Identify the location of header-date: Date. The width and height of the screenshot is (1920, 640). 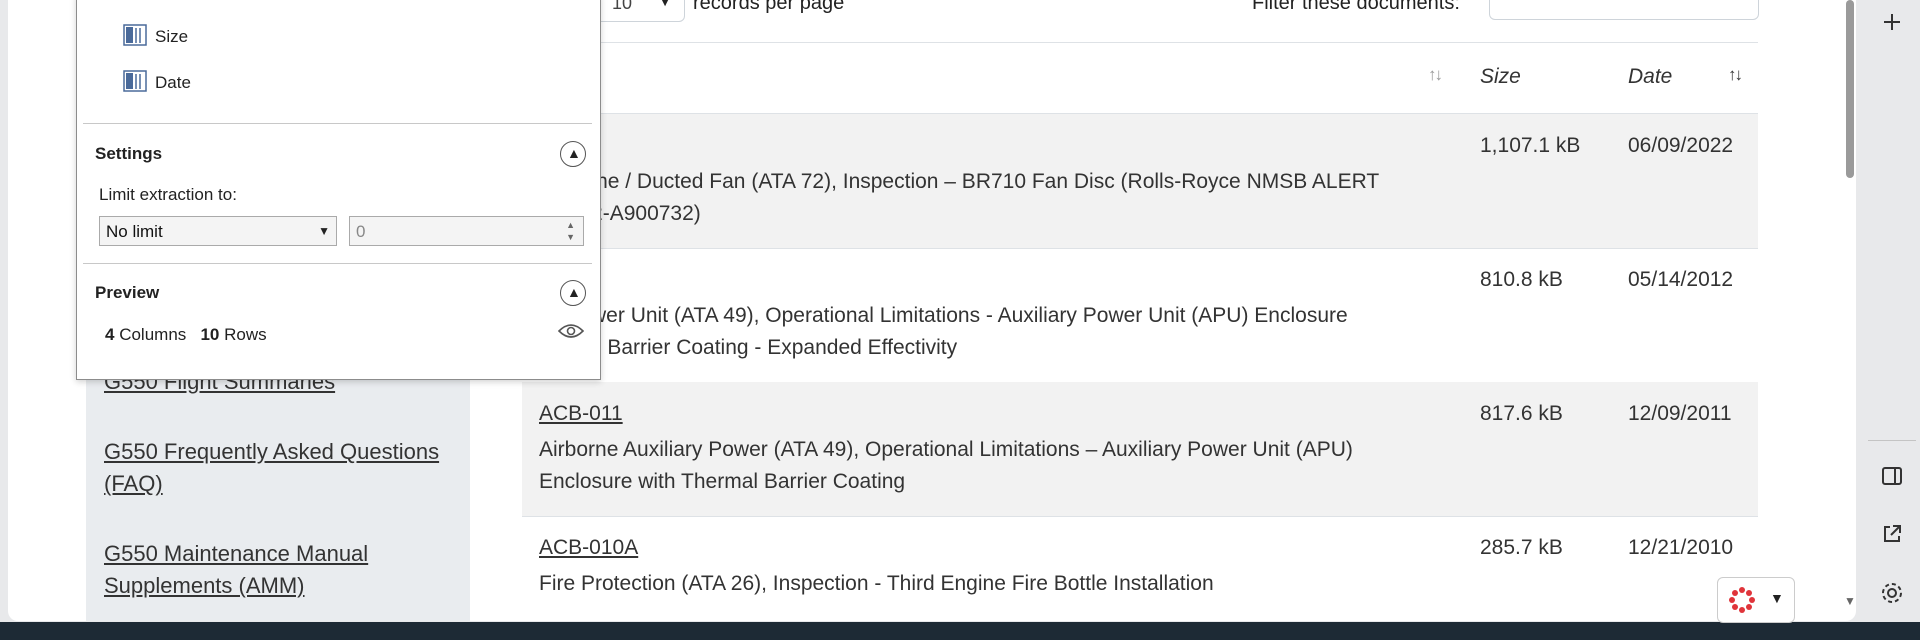
(1650, 77).